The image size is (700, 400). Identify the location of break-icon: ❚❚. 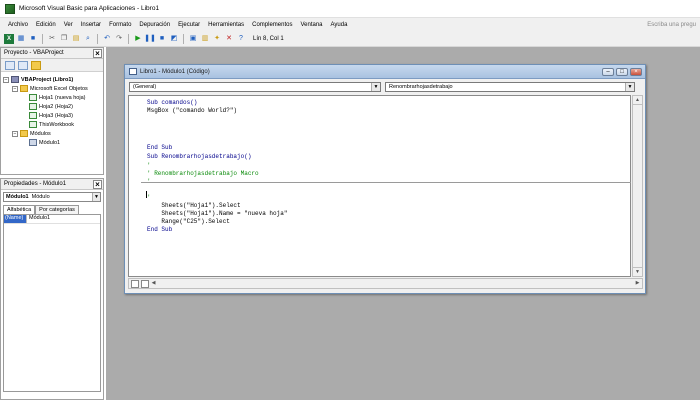
(150, 39).